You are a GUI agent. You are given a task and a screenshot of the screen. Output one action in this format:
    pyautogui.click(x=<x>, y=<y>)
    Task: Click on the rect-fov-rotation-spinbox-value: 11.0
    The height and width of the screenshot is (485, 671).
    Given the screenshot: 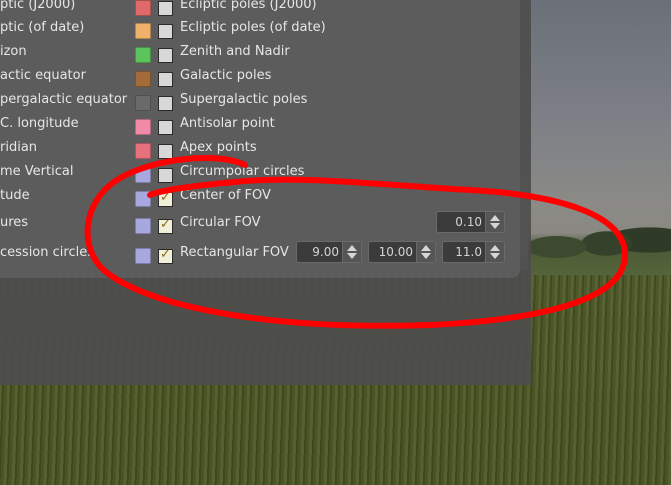 What is the action you would take?
    pyautogui.click(x=468, y=252)
    